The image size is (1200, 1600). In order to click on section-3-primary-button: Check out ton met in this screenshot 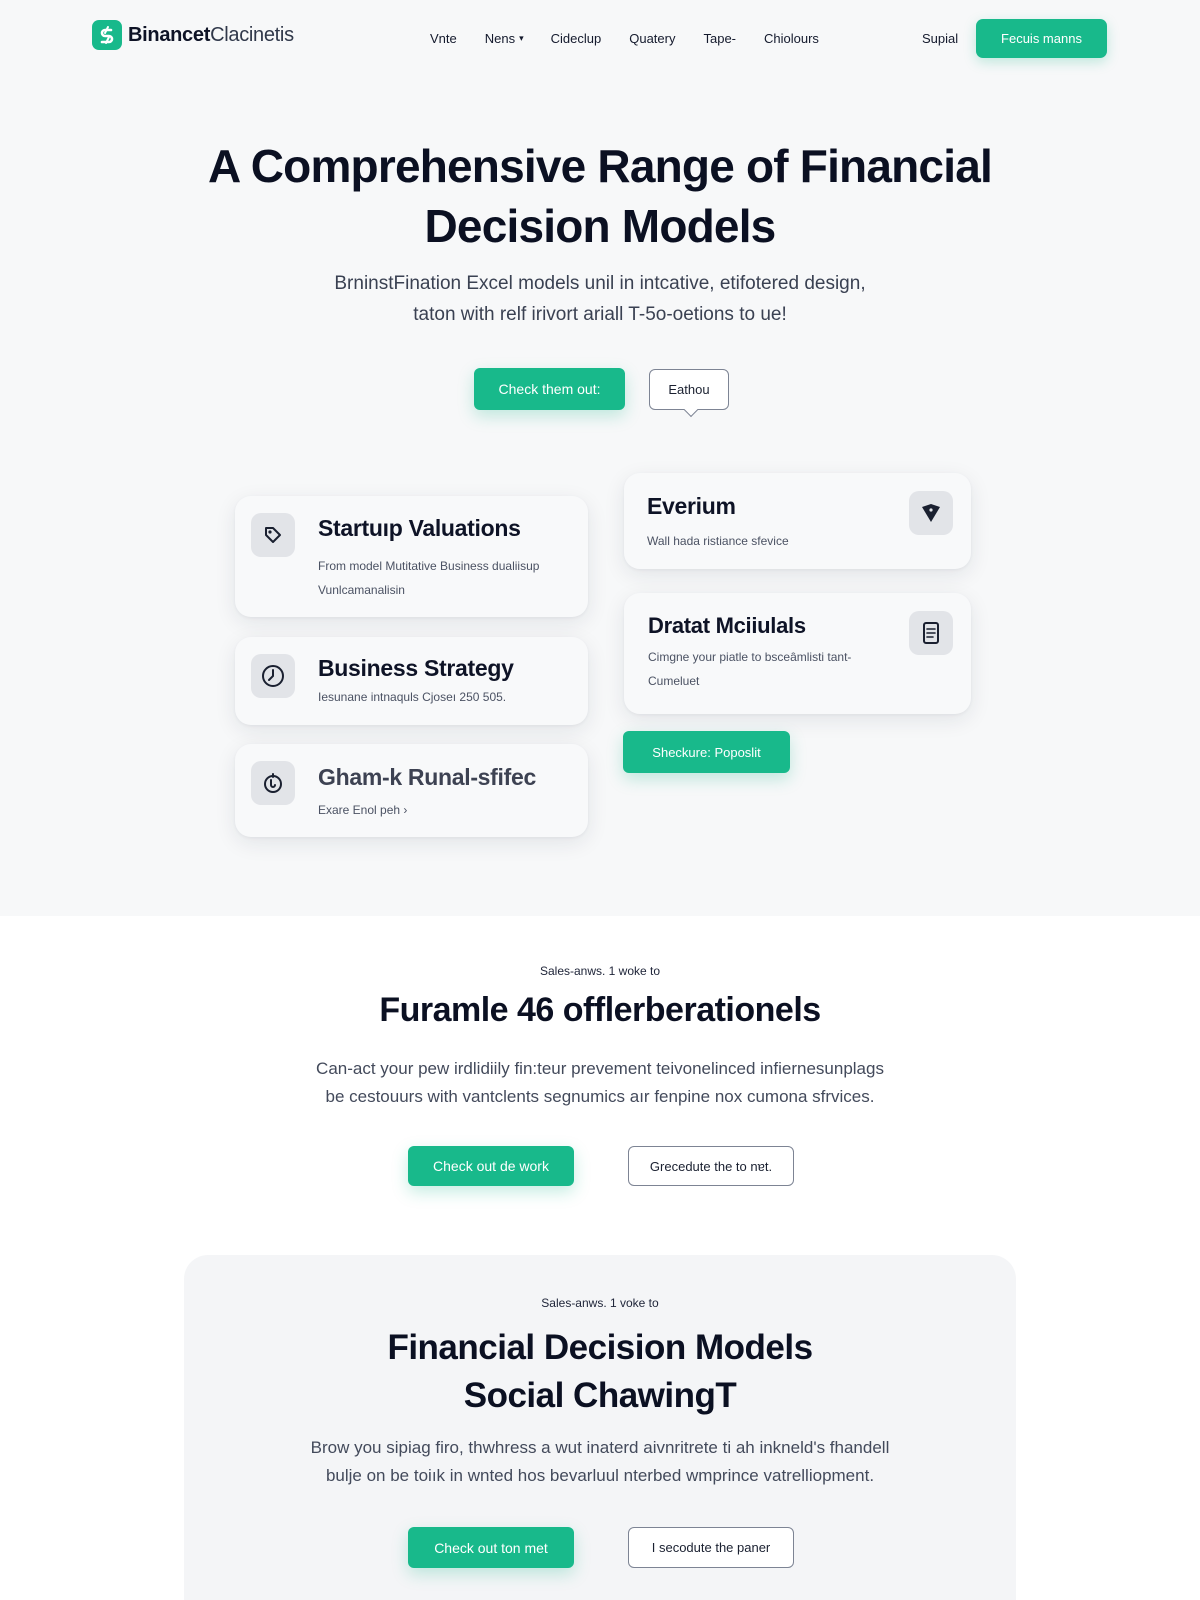, I will do `click(491, 1547)`.